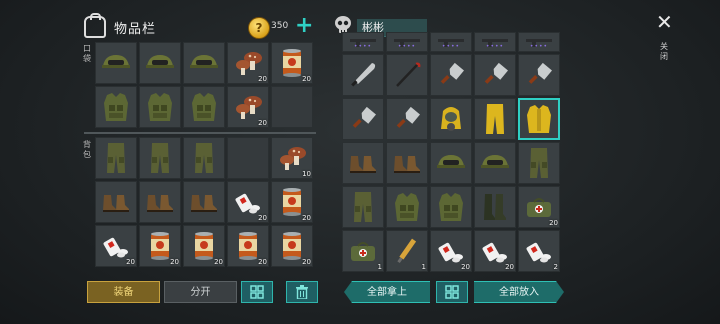 Image resolution: width=720 pixels, height=324 pixels. What do you see at coordinates (387, 292) in the screenshot?
I see `take-all-button: 全部拿上` at bounding box center [387, 292].